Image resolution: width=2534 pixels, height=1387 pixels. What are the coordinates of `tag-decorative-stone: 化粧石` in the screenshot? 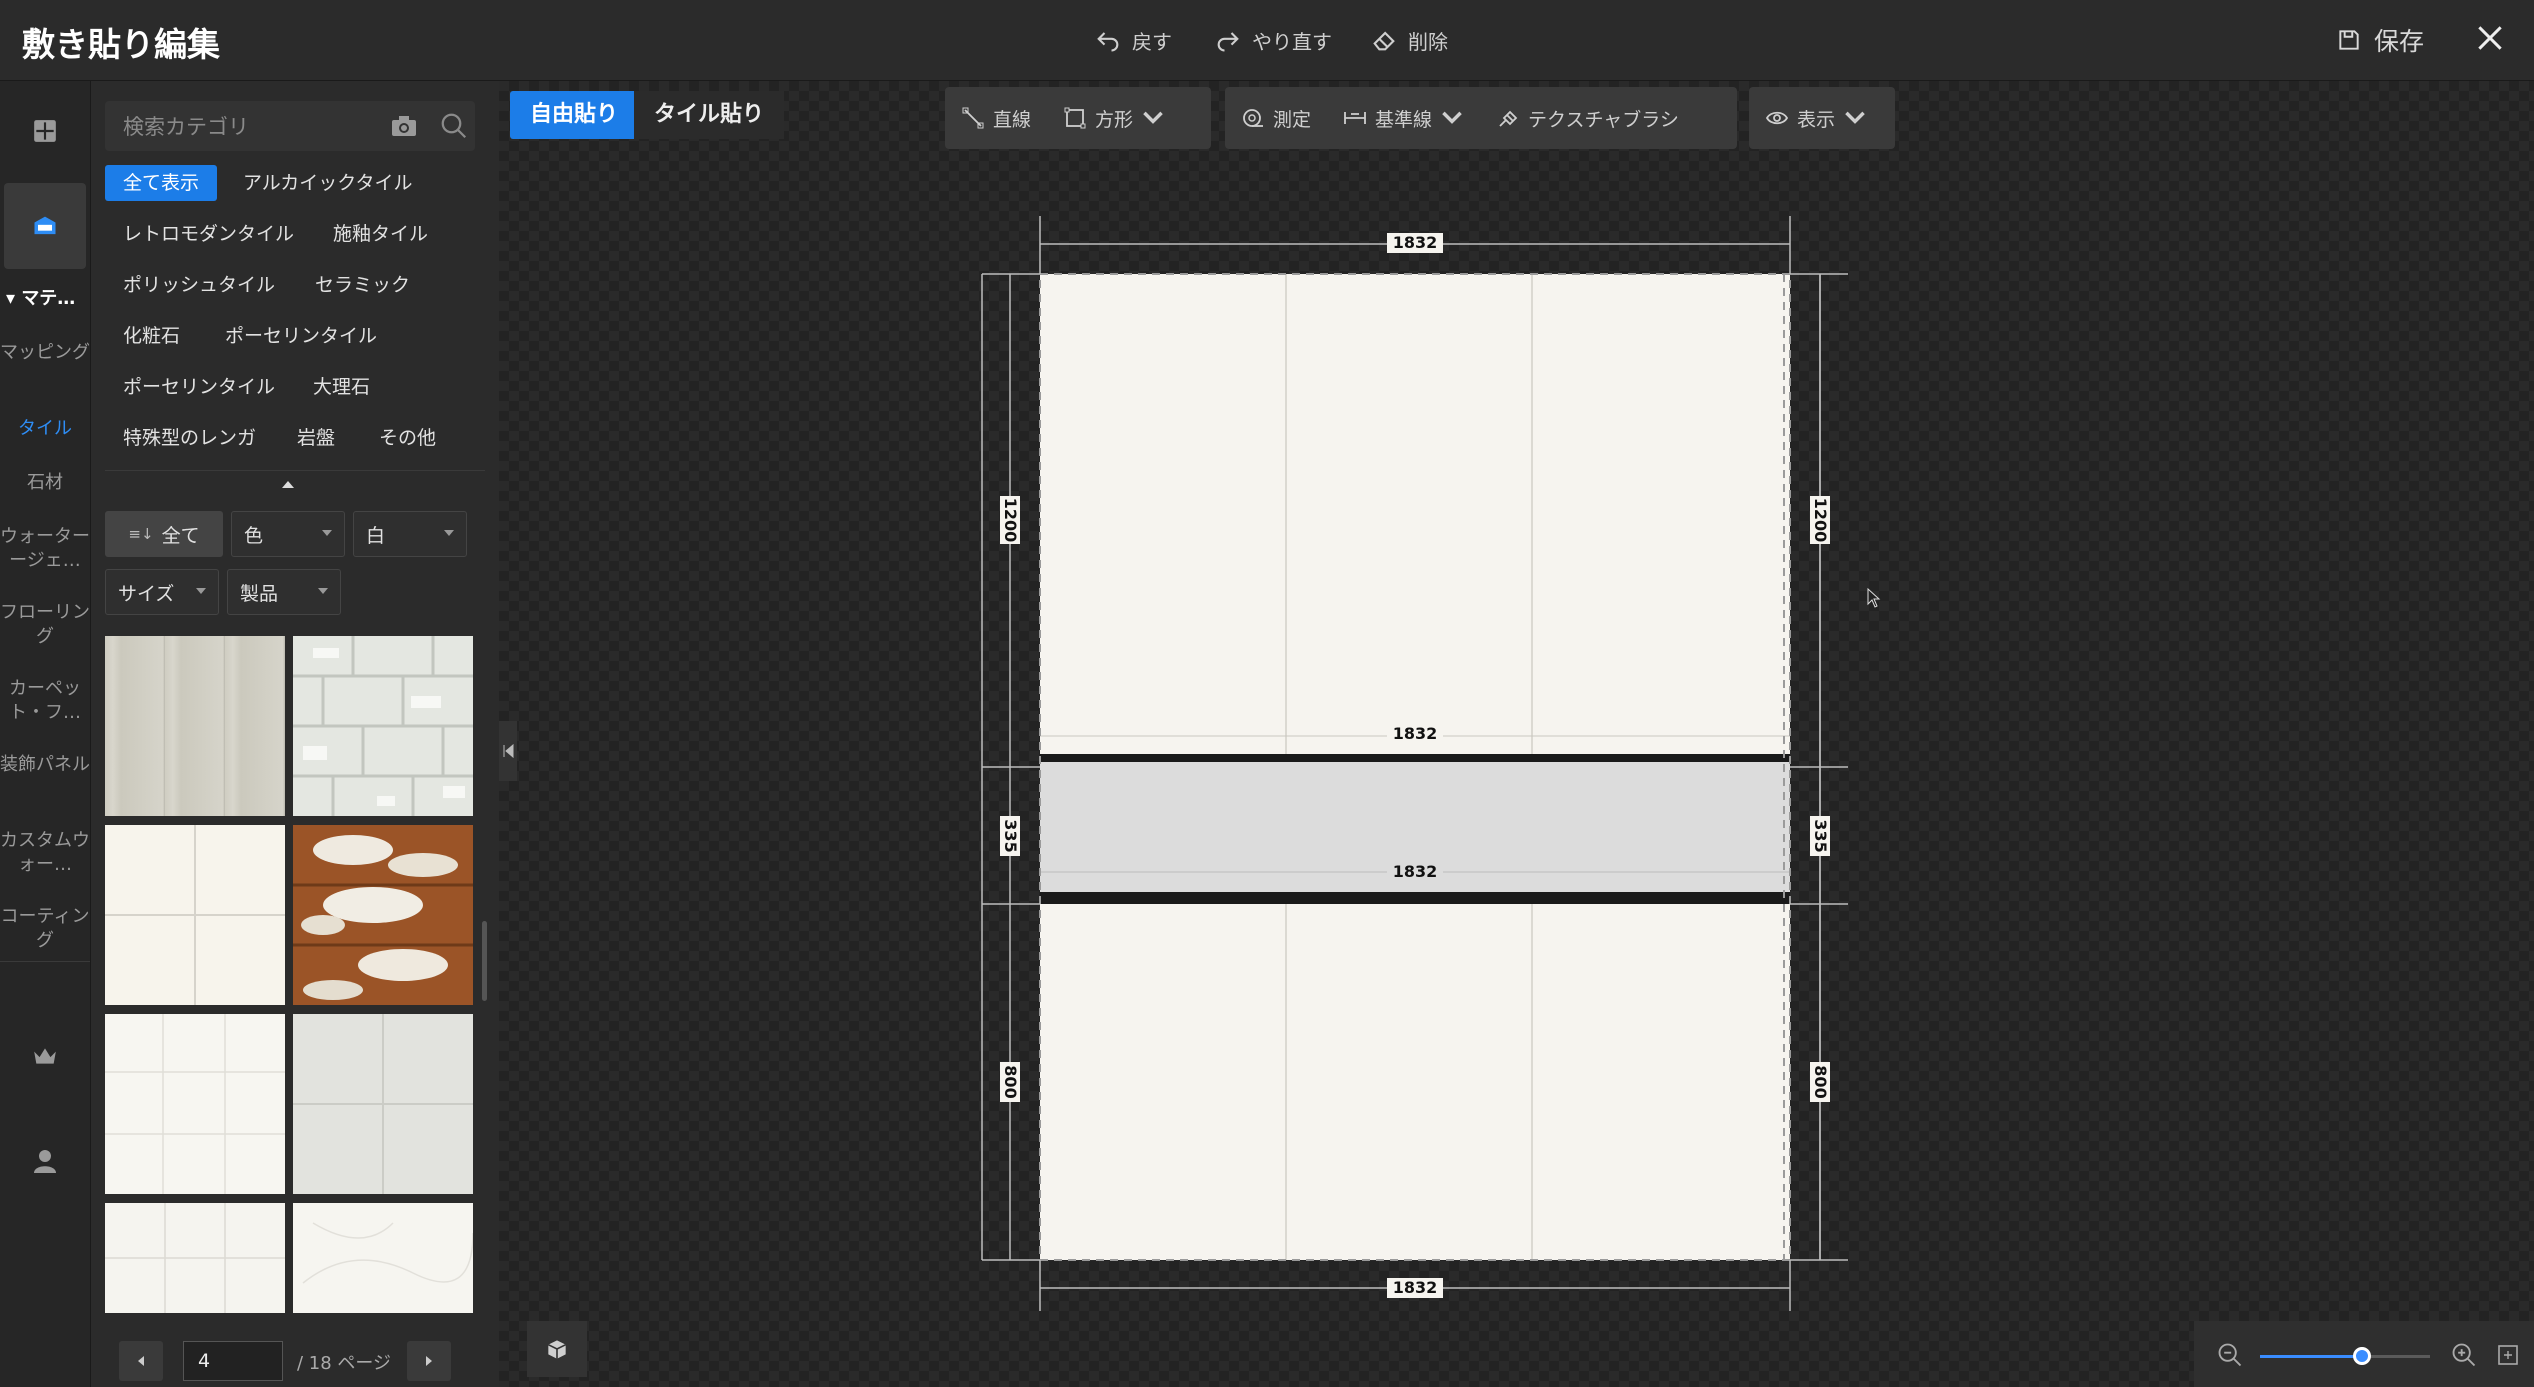 It's located at (151, 336).